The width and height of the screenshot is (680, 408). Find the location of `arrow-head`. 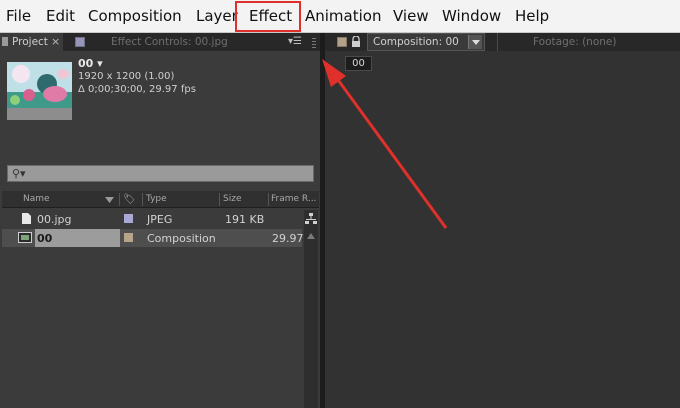

arrow-head is located at coordinates (334, 73).